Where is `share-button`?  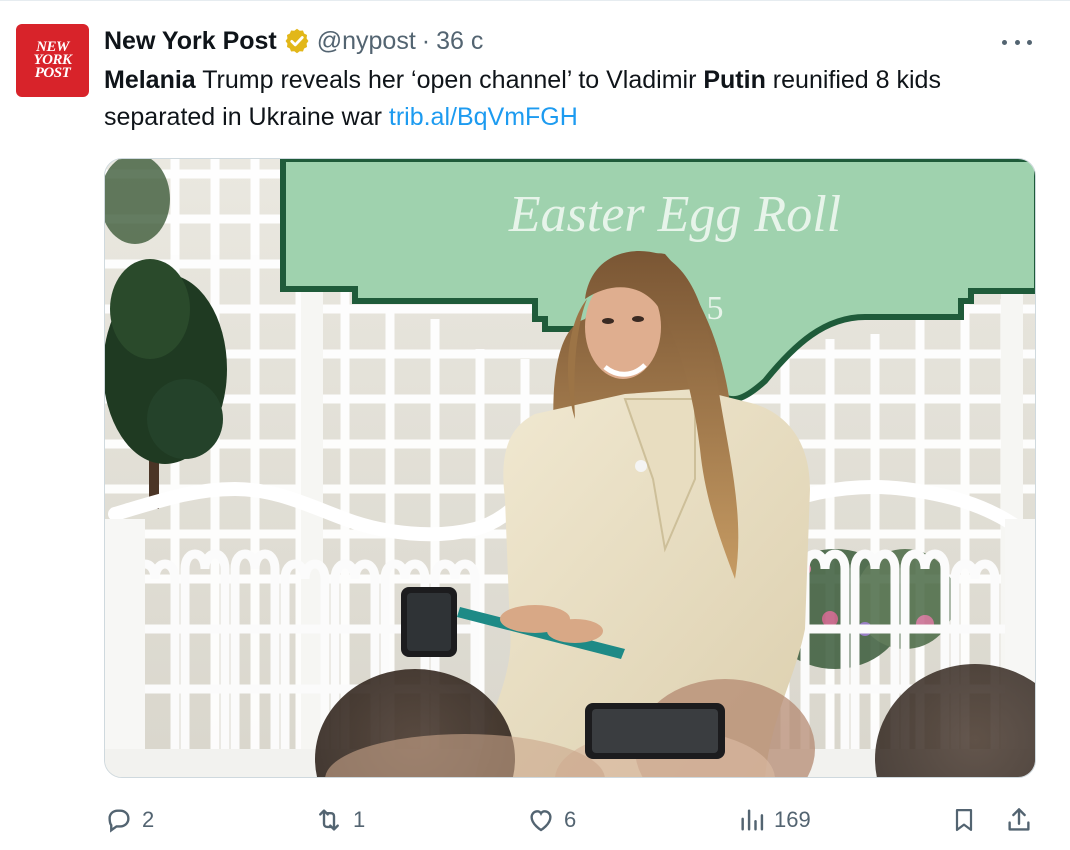
share-button is located at coordinates (1019, 820).